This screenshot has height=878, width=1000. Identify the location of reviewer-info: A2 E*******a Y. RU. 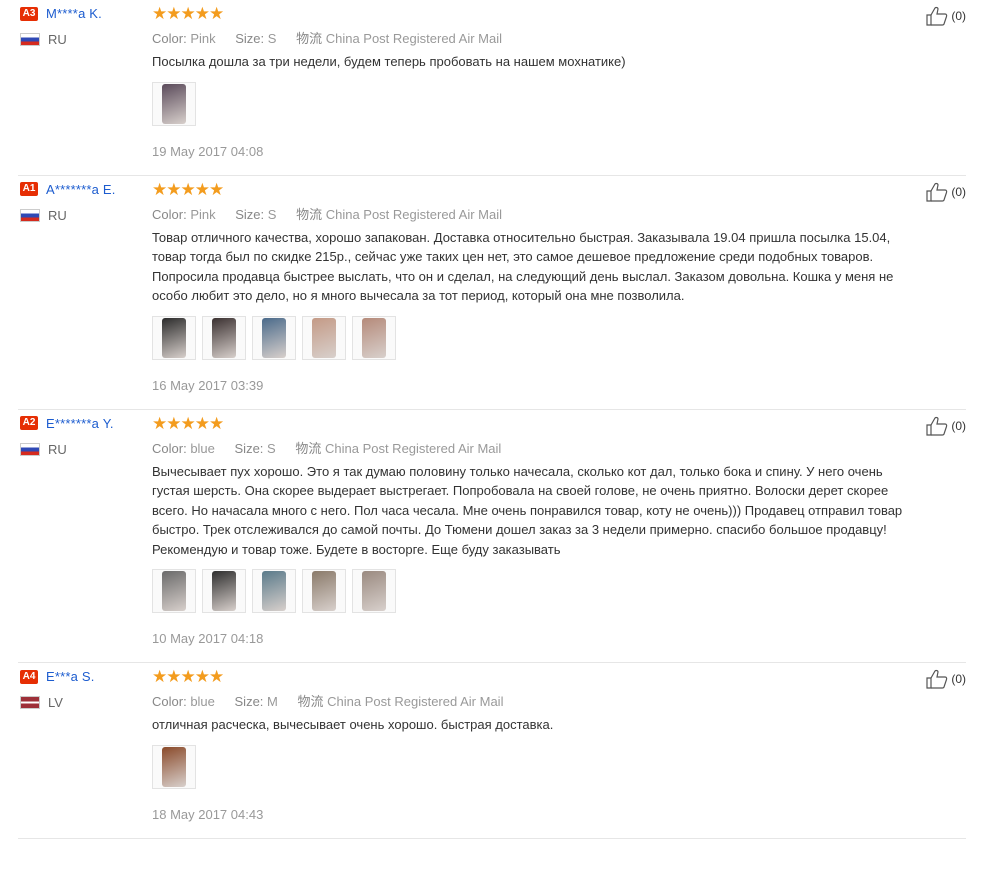
(85, 436).